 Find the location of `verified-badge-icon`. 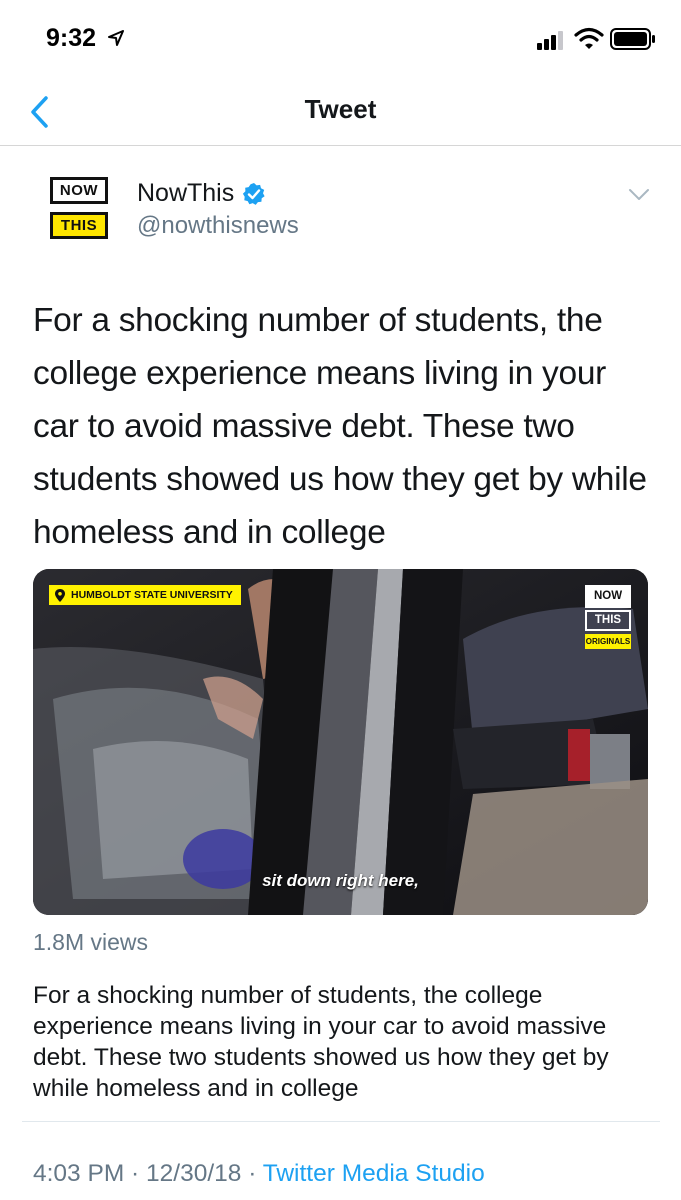

verified-badge-icon is located at coordinates (254, 194).